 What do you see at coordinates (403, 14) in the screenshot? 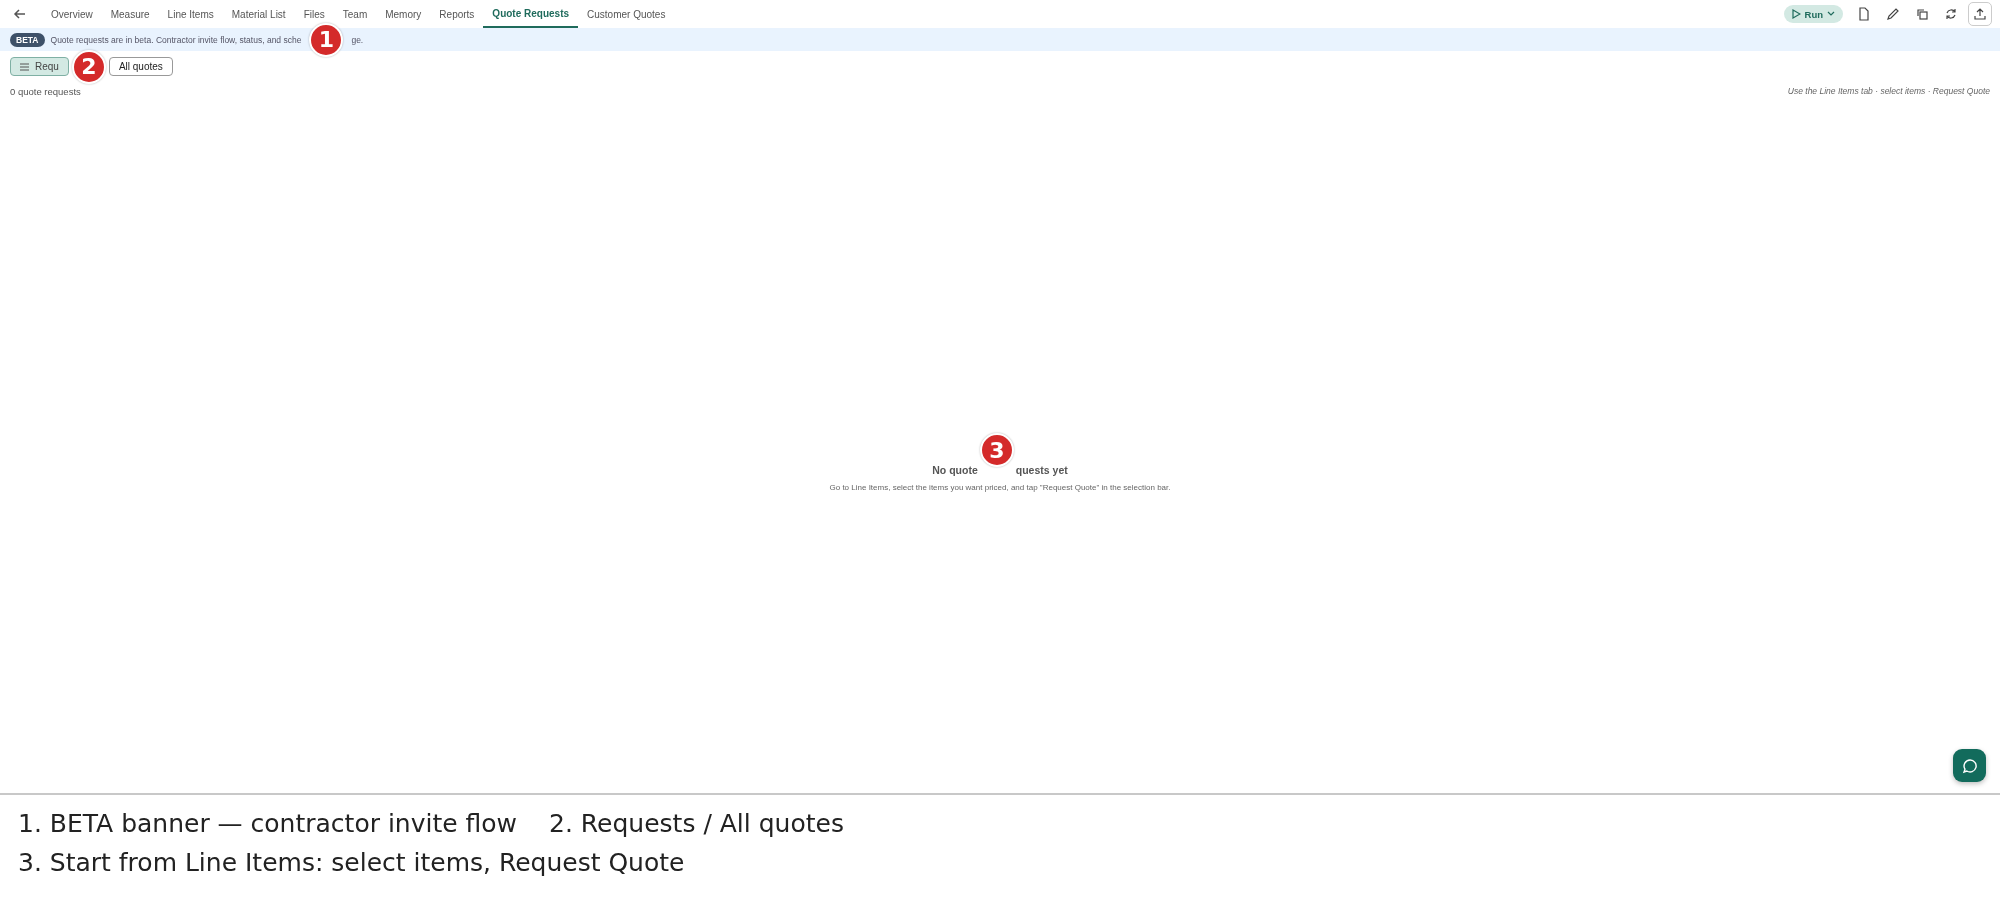
I see `nav-tab: Memory` at bounding box center [403, 14].